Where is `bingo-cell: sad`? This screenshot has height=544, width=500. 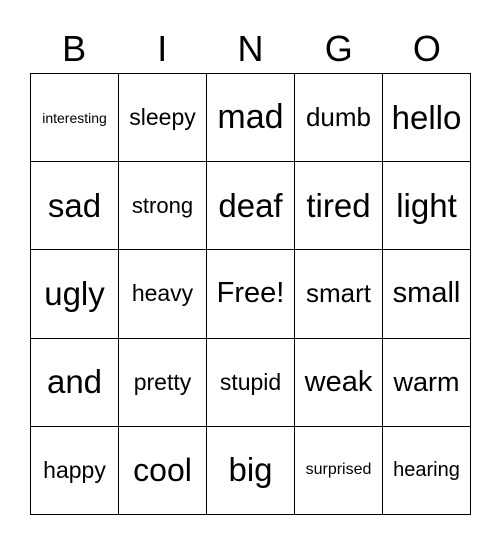
bingo-cell: sad is located at coordinates (75, 206).